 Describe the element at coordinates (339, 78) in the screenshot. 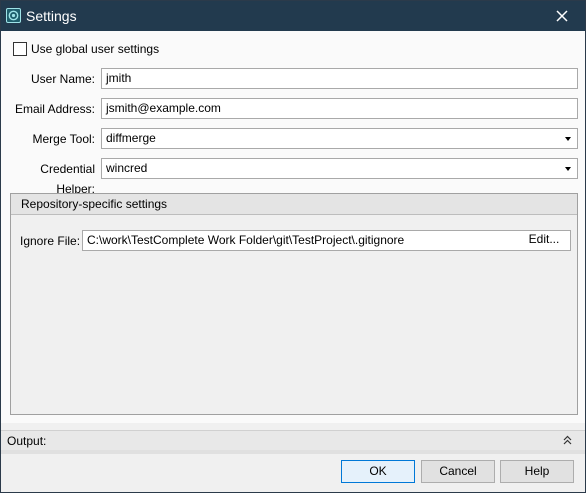

I see `user-name-field: jmith` at that location.